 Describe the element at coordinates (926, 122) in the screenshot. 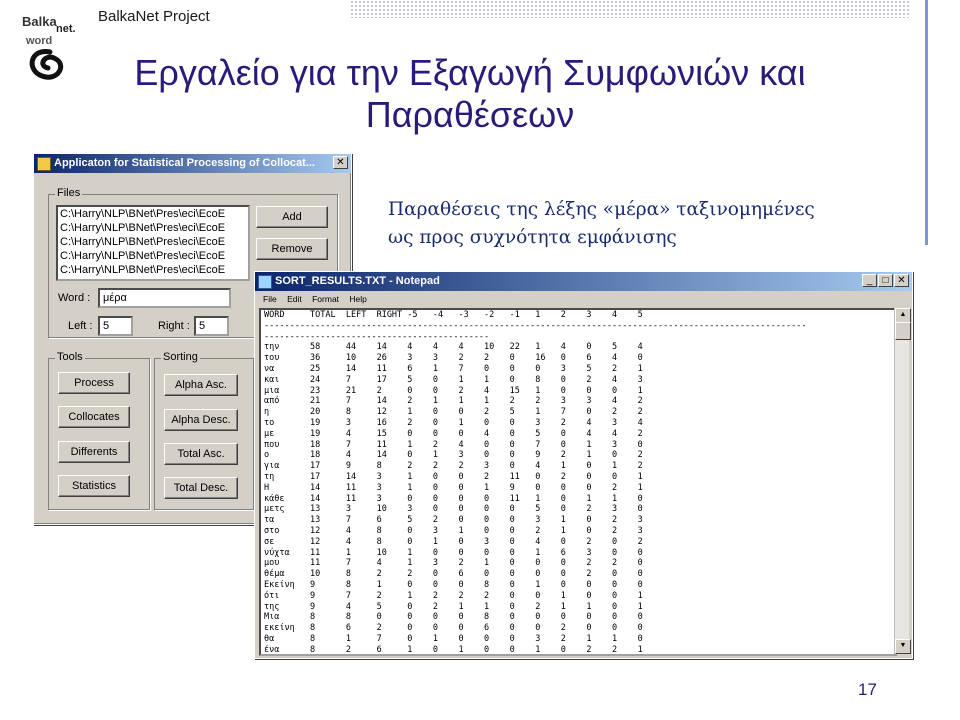

I see `decorative-vertical-line` at that location.